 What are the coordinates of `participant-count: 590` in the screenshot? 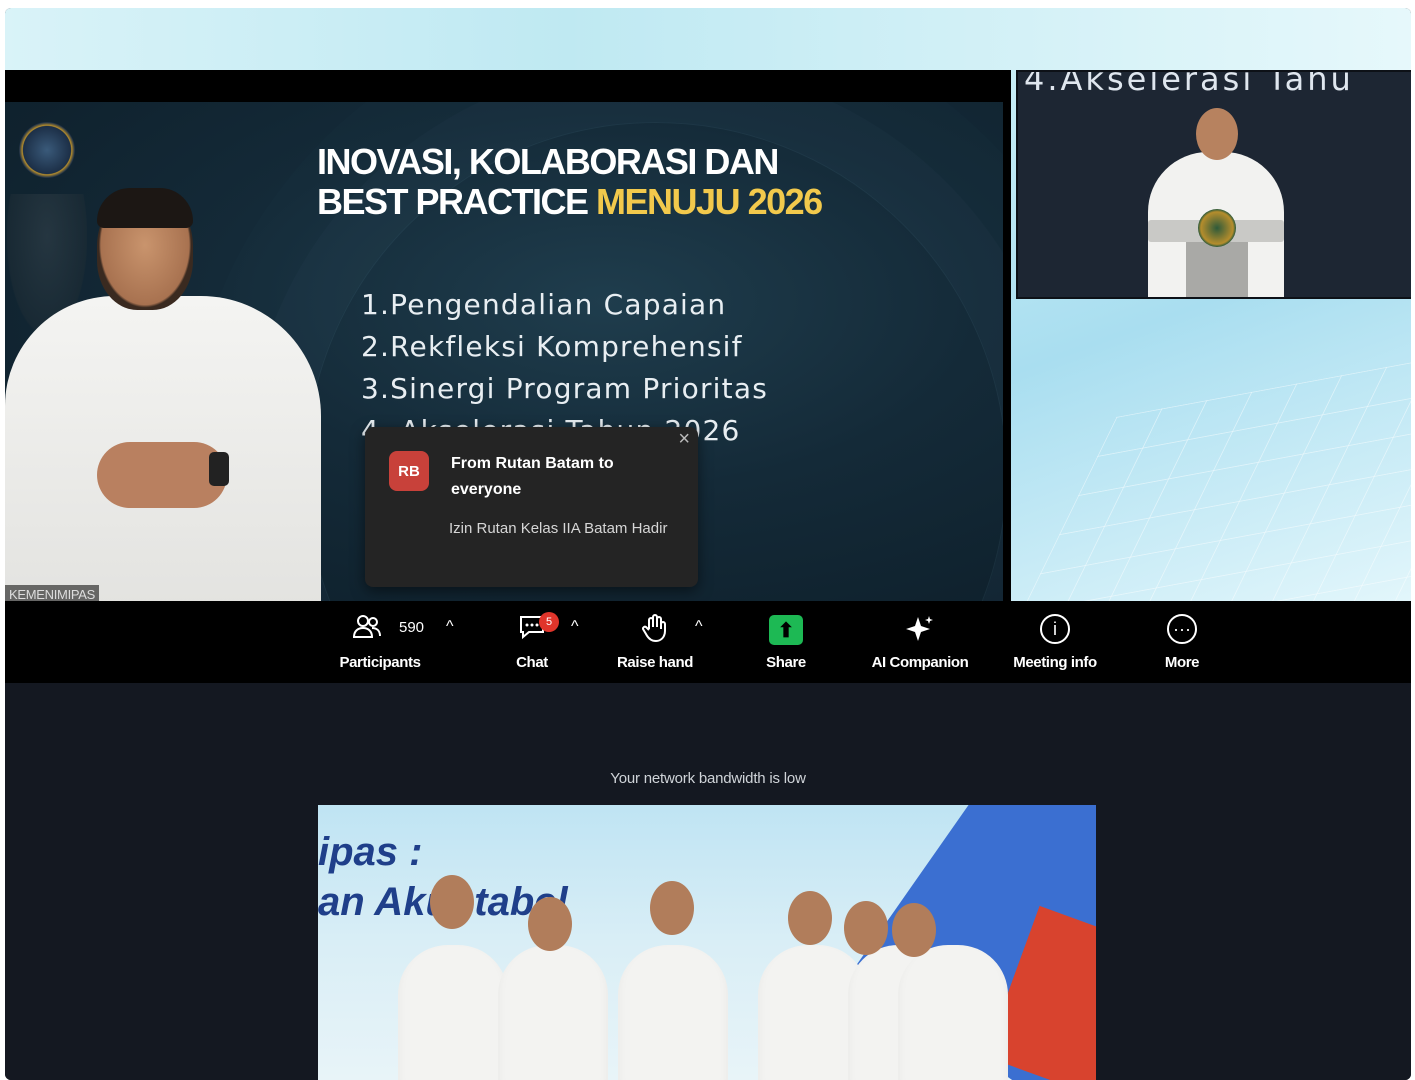 It's located at (412, 627).